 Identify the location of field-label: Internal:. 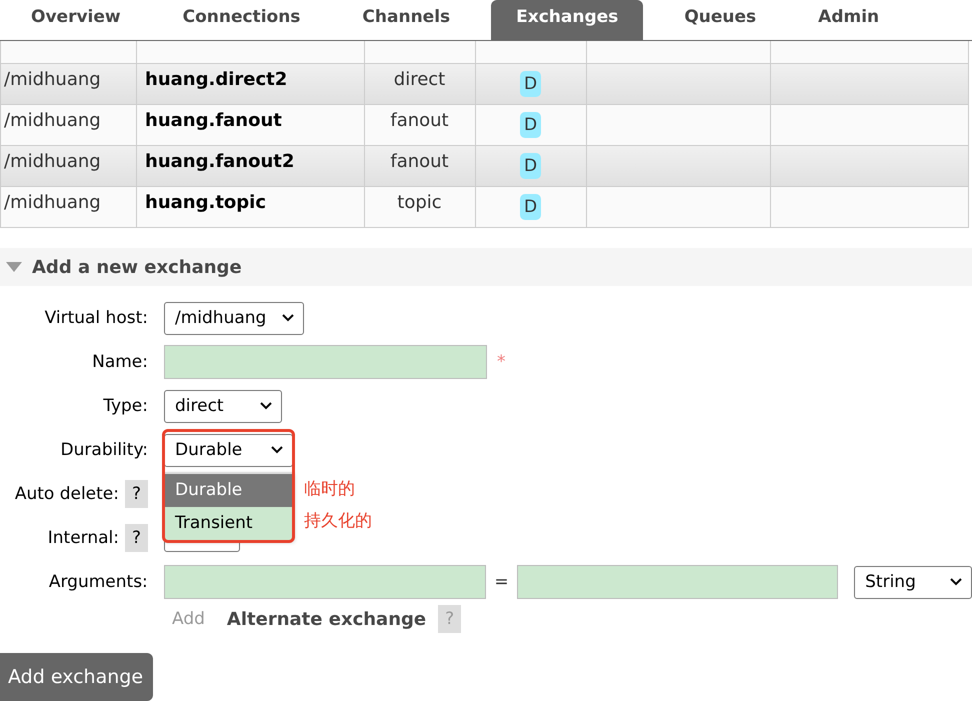
(83, 538).